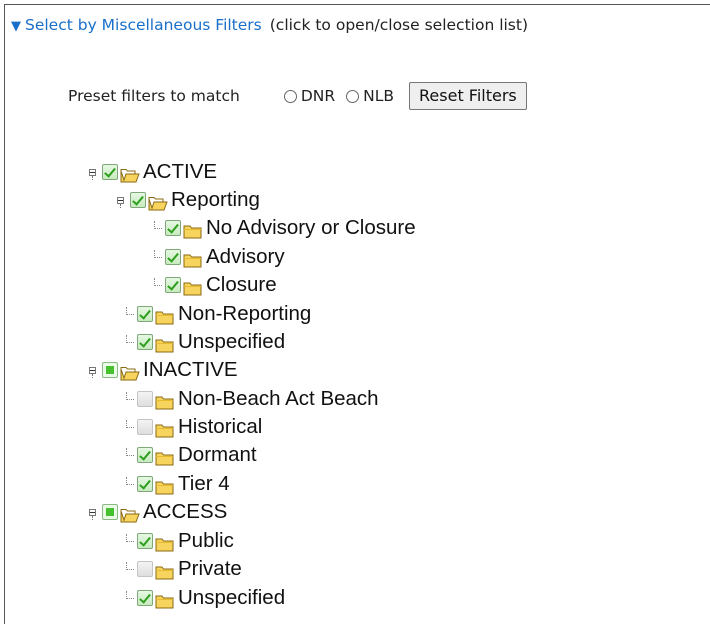 The height and width of the screenshot is (624, 710). I want to click on tree-node-label: Advisory, so click(245, 257).